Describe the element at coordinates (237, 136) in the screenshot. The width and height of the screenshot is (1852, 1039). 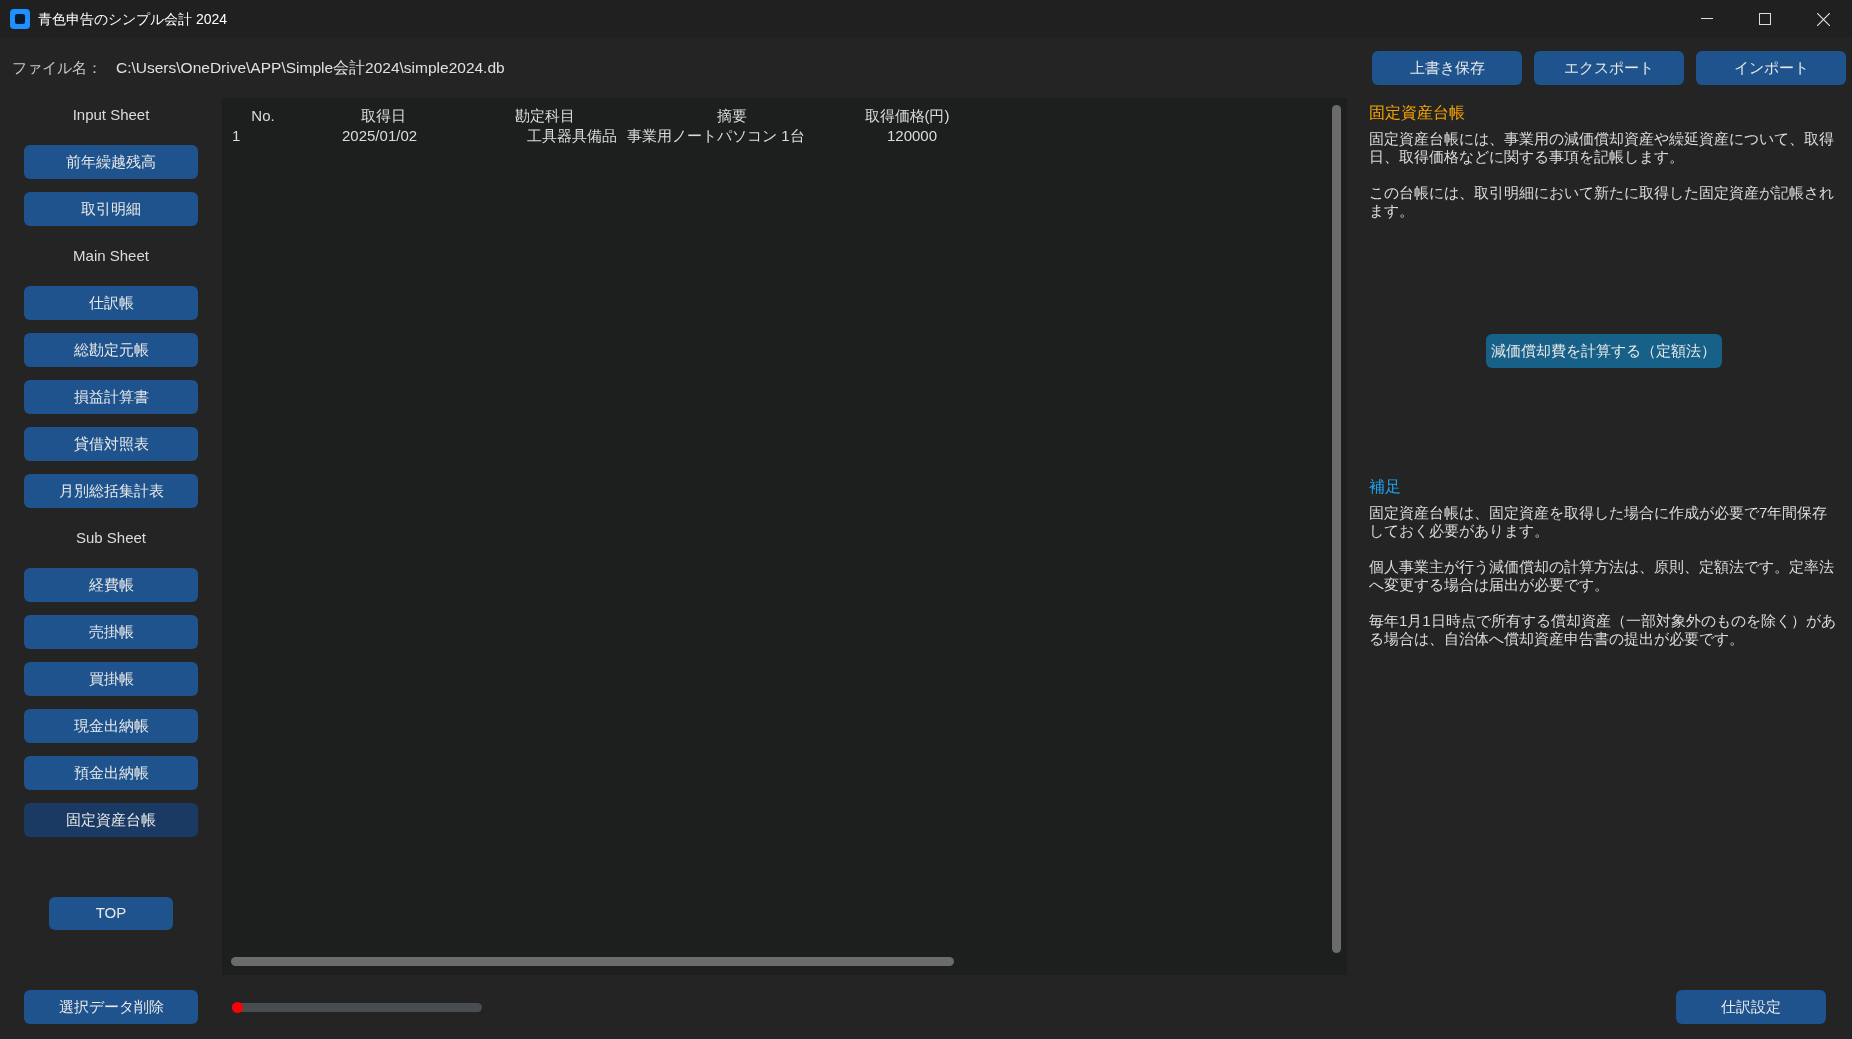
I see `table-cell-text: 1` at that location.